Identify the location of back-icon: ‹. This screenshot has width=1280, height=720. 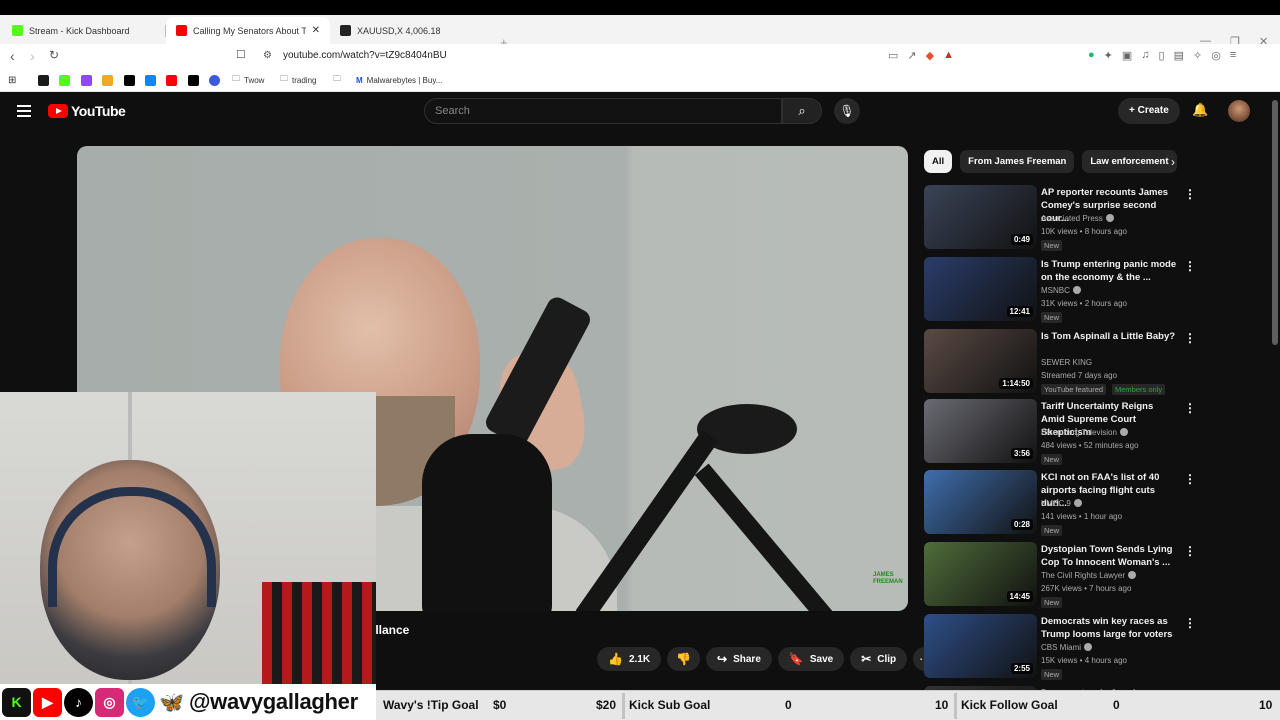
(12, 56).